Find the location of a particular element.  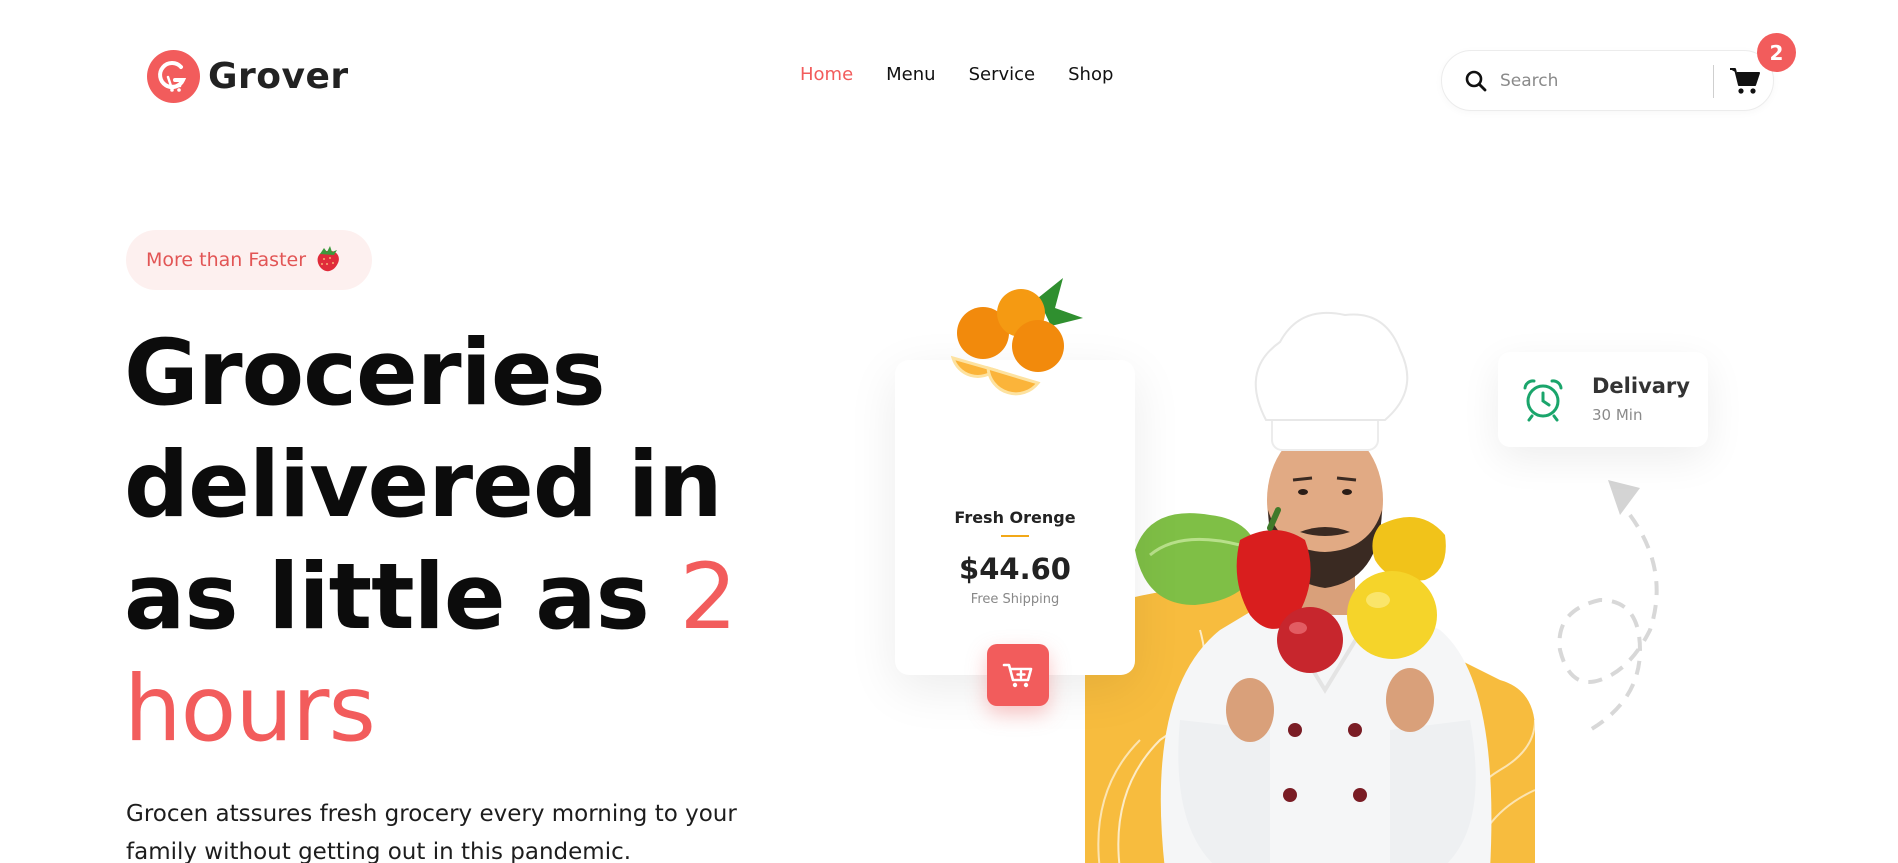

brand-name: Grover is located at coordinates (278, 76).